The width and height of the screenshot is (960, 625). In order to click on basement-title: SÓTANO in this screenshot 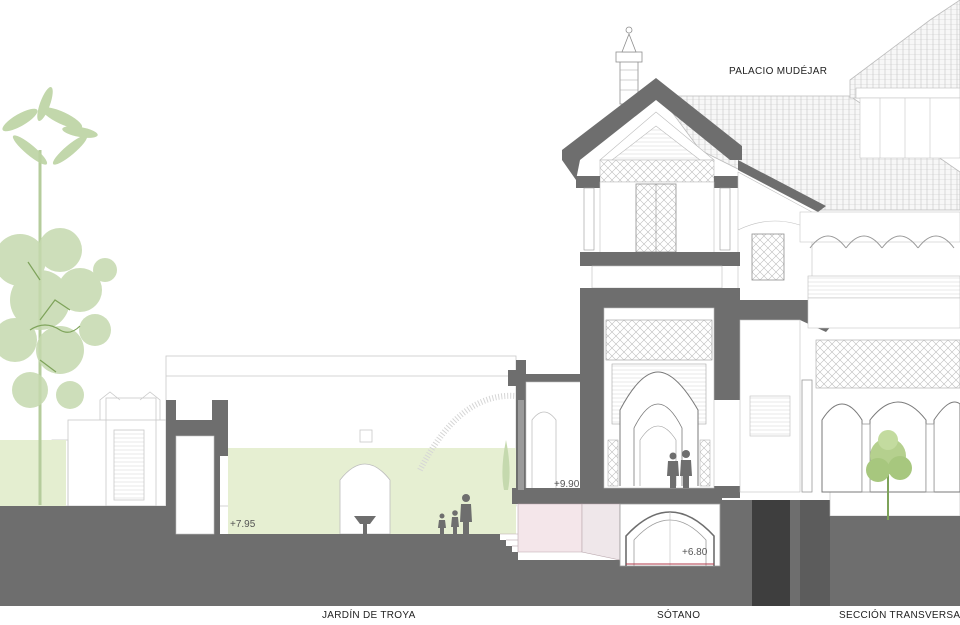, I will do `click(679, 615)`.